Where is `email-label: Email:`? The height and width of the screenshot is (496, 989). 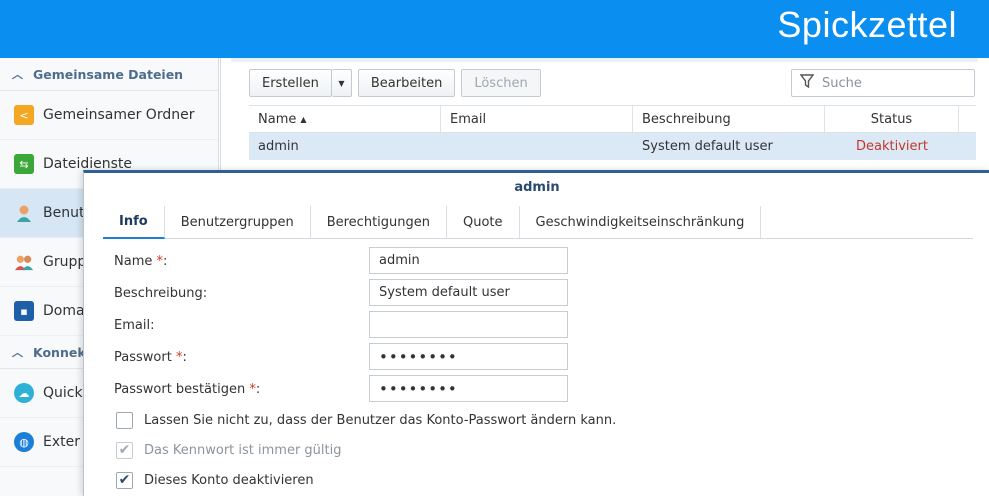 email-label: Email: is located at coordinates (134, 325).